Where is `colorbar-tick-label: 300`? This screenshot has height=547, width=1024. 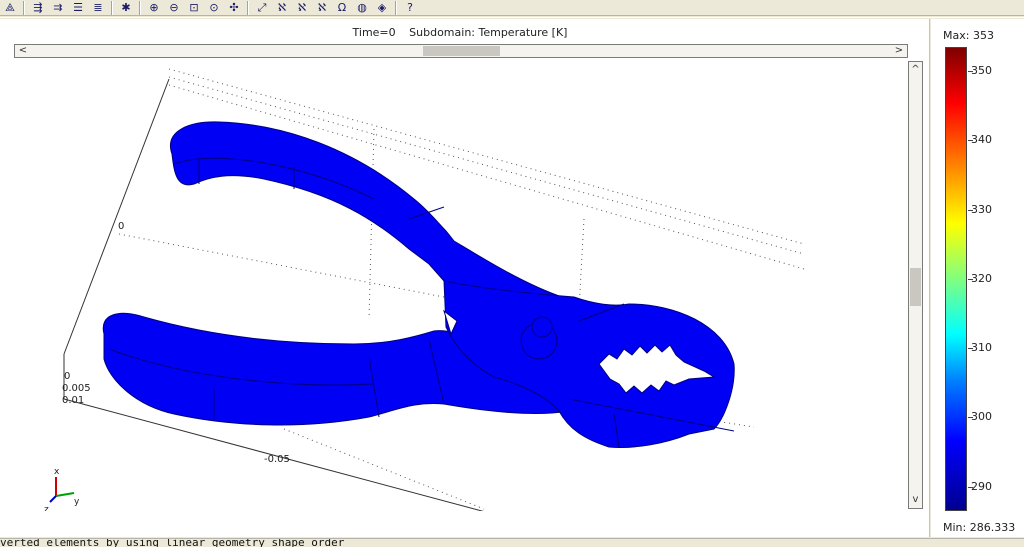
colorbar-tick-label: 300 is located at coordinates (981, 416).